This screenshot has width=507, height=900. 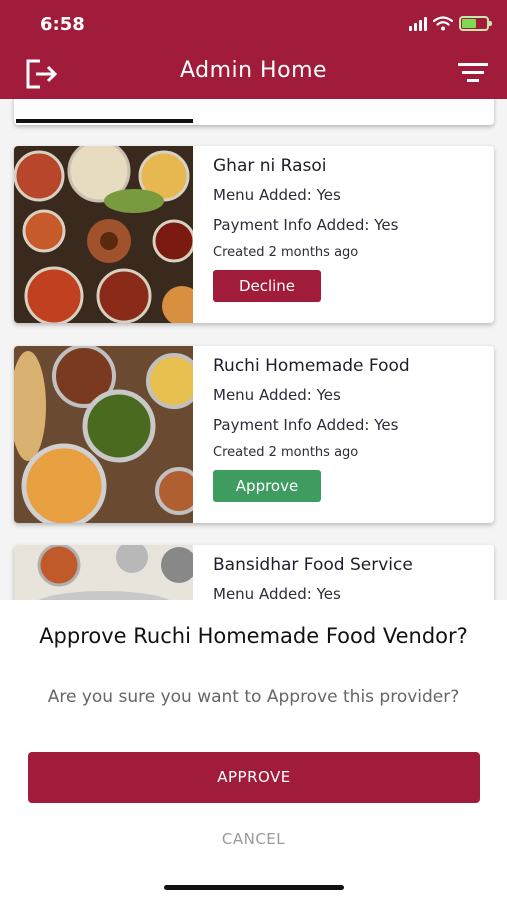 I want to click on app-header: 6:58 Admin Home, so click(x=253, y=49).